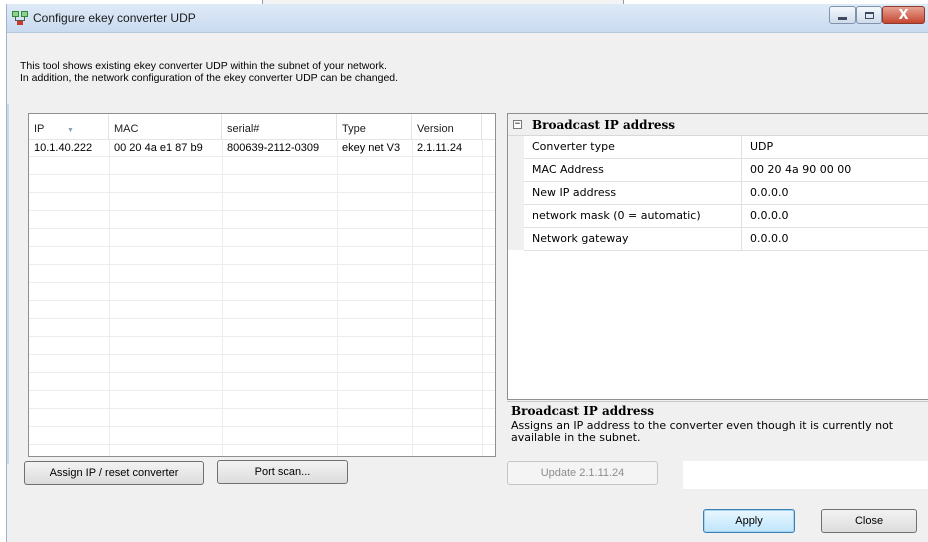 This screenshot has height=542, width=928. What do you see at coordinates (165, 126) in the screenshot?
I see `column-header-mac: MAC` at bounding box center [165, 126].